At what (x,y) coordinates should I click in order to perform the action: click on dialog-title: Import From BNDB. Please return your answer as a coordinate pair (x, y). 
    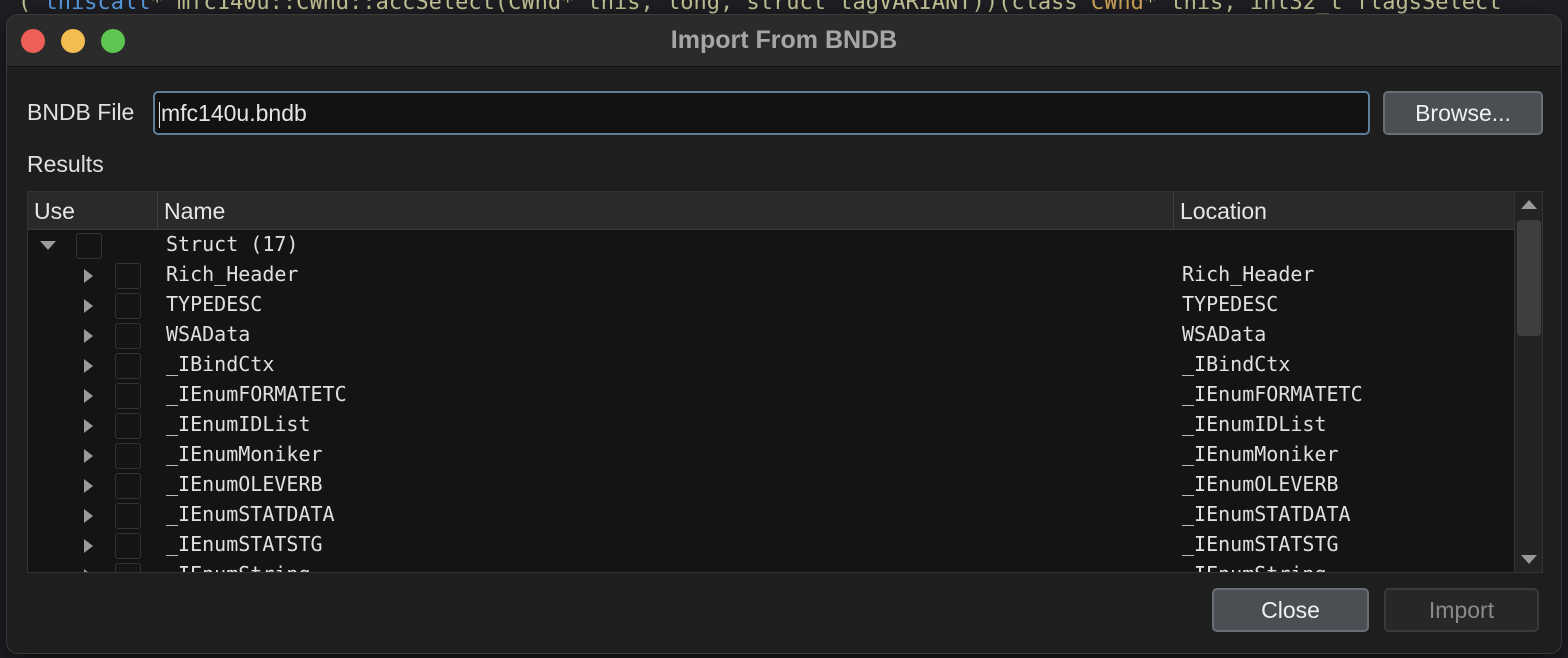
    Looking at the image, I should click on (784, 40).